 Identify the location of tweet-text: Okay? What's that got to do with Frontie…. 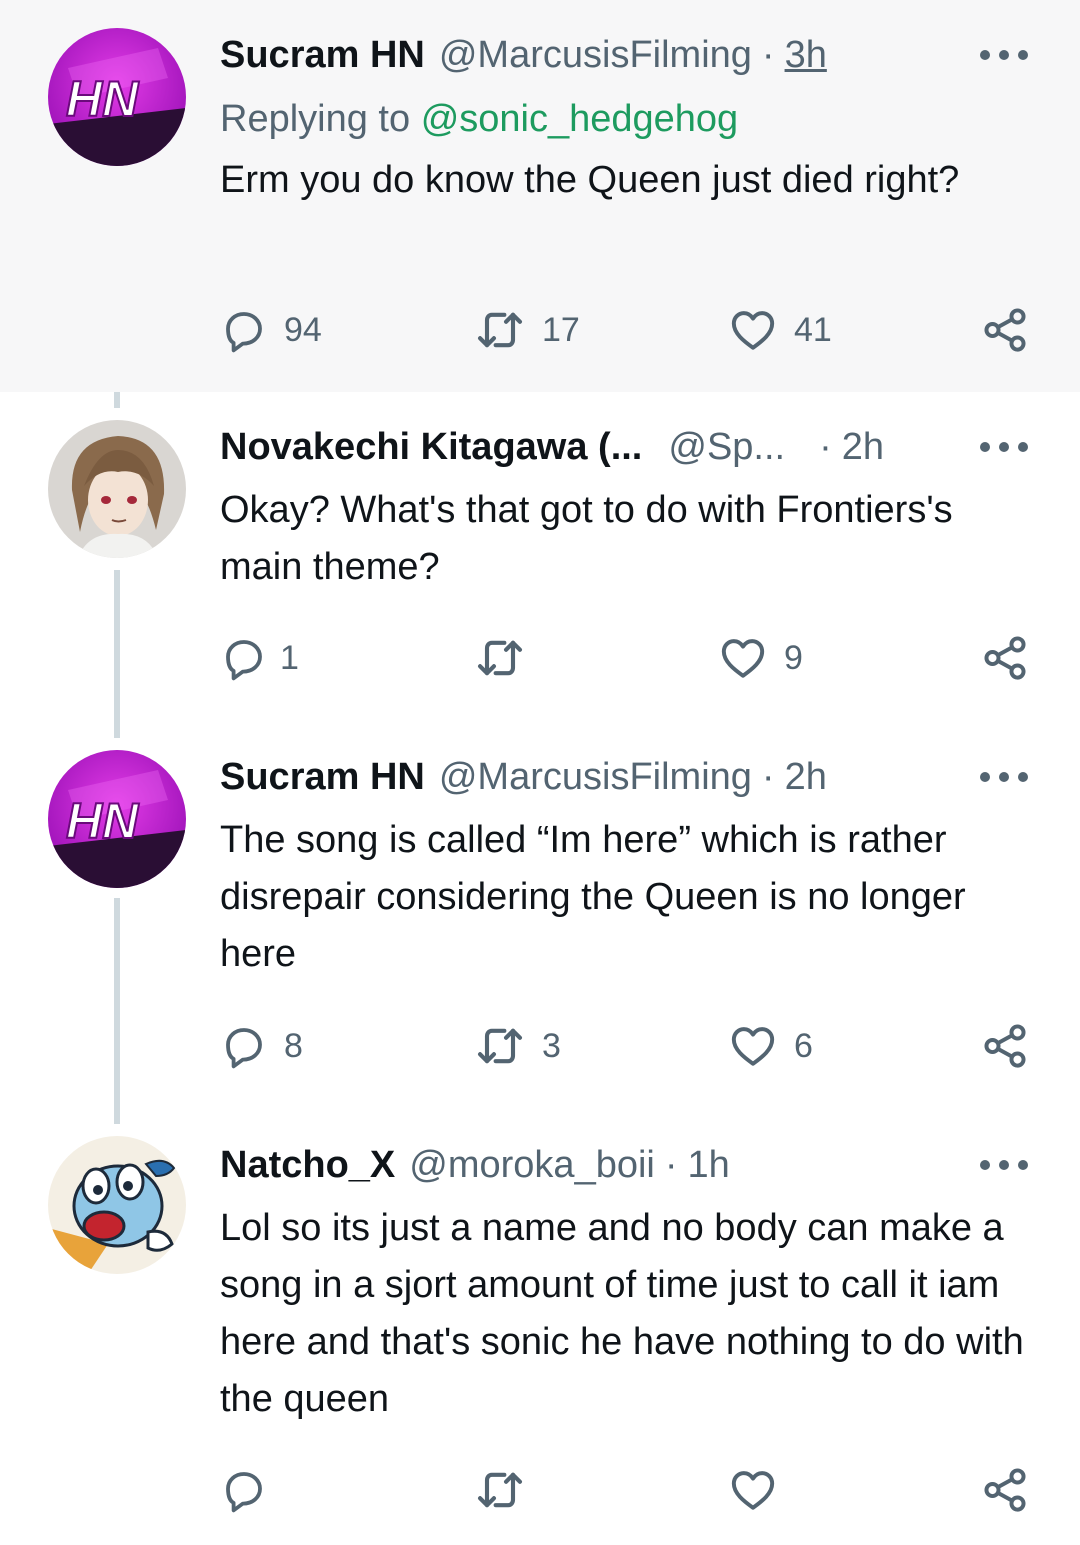
(586, 538).